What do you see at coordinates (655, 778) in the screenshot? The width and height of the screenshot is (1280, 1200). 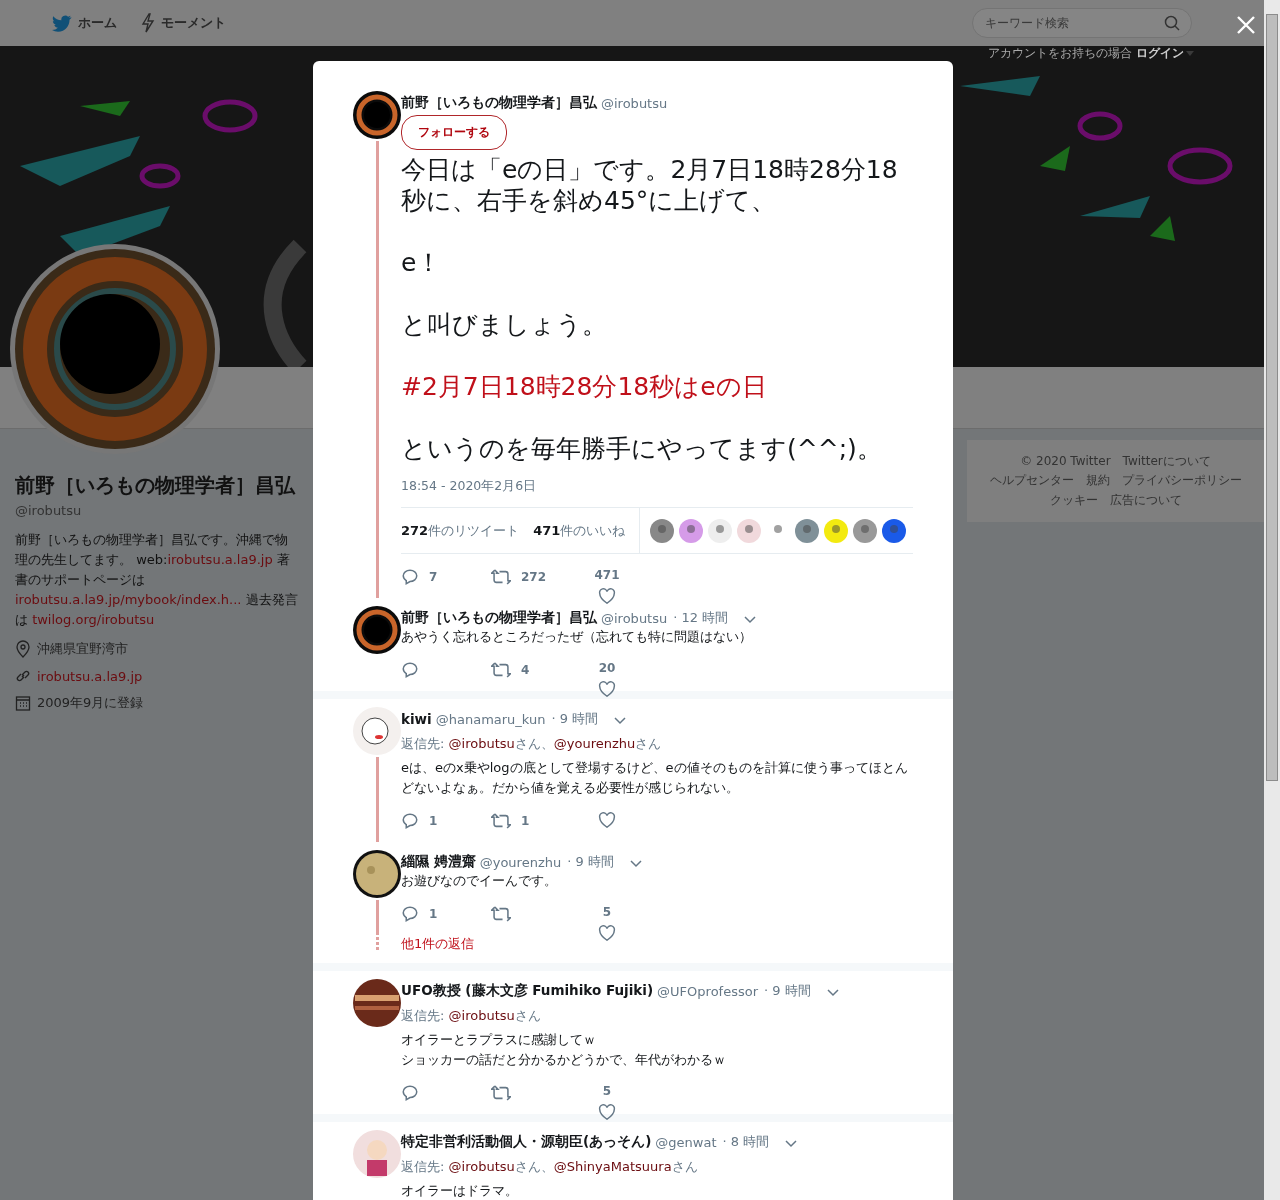 I see `reply-text: eは、eのx乗やlogの底として登場するけど、eの値そのものを計算に使う事ってほとんどないよなぁ。だから値を覚える必要性が感じられない。` at bounding box center [655, 778].